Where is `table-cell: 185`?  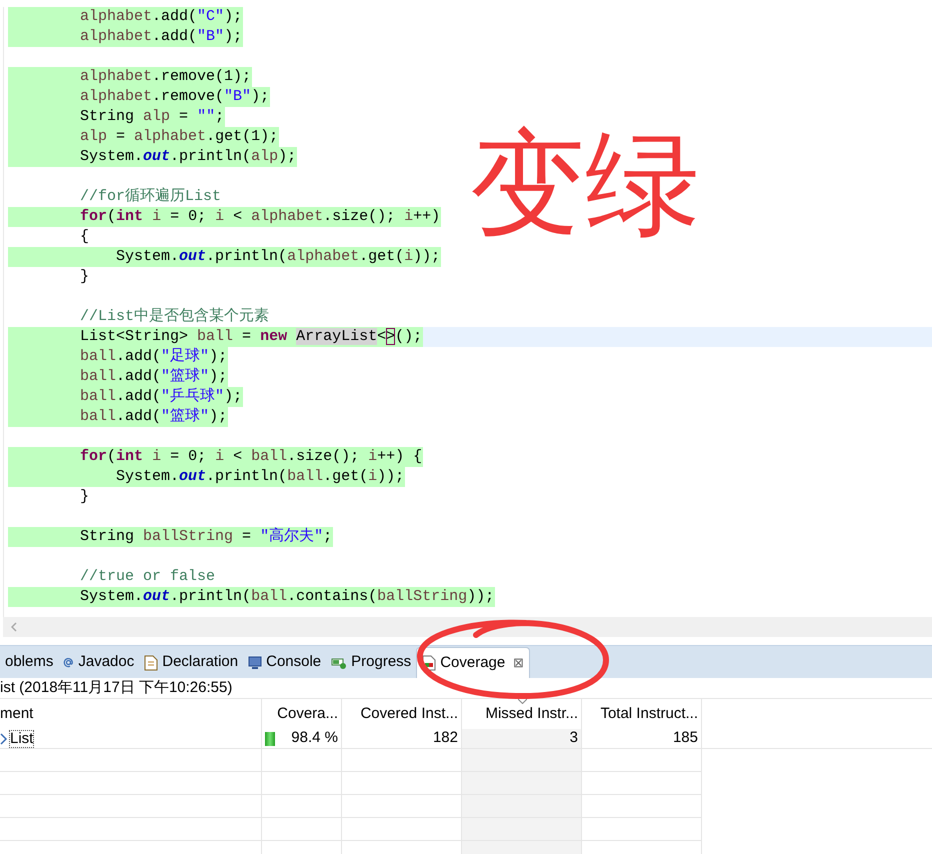
table-cell: 185 is located at coordinates (642, 738).